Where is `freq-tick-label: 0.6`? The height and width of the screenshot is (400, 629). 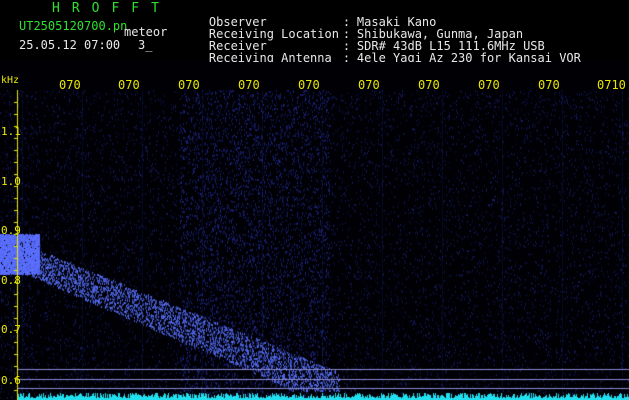
freq-tick-label: 0.6 is located at coordinates (11, 380).